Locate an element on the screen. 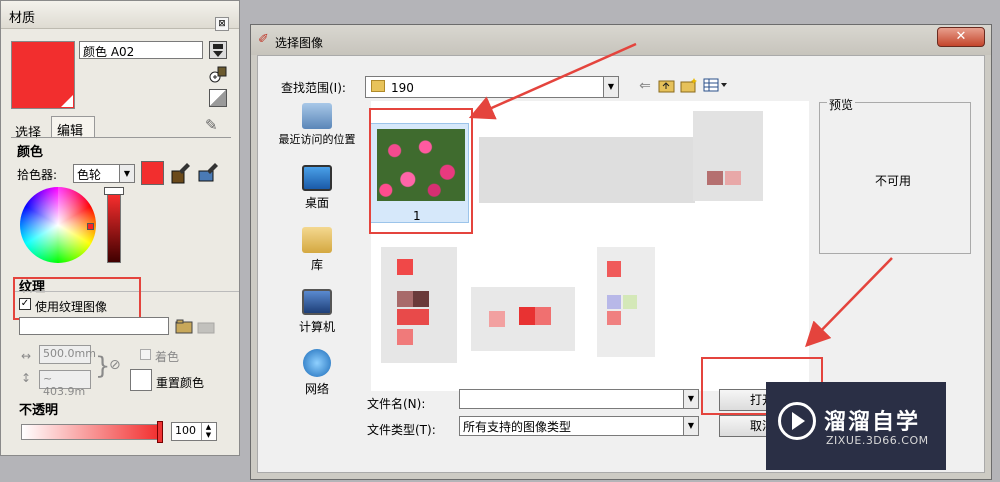 This screenshot has height=482, width=1000. arrow-to-open is located at coordinates (849, 302).